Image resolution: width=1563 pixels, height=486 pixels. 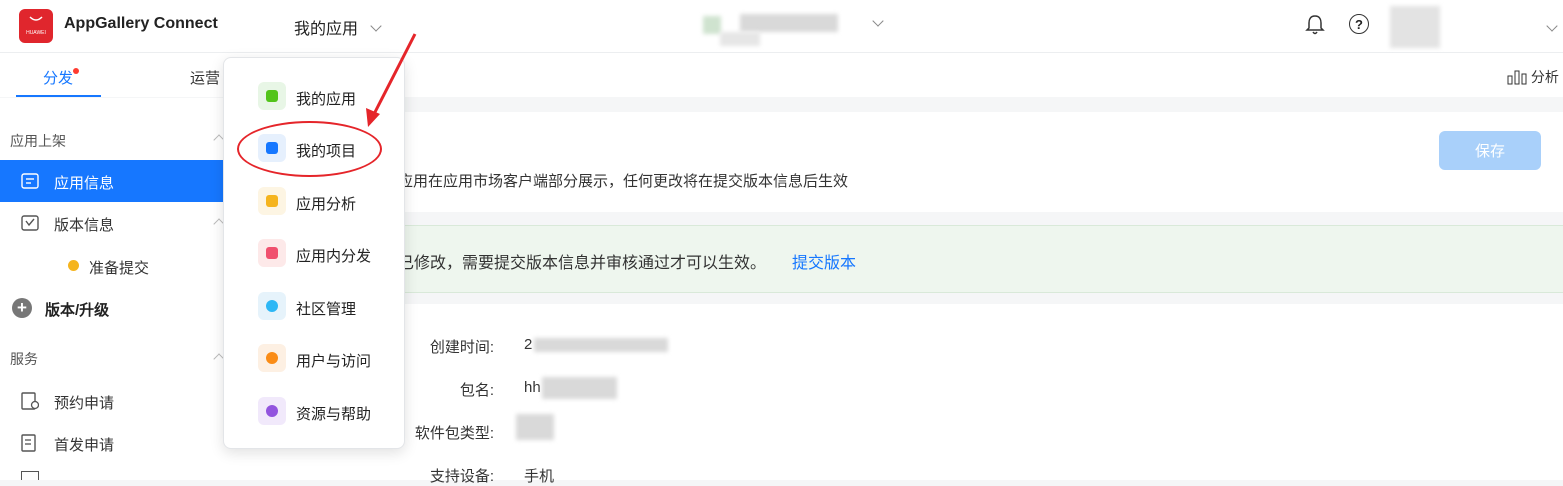 What do you see at coordinates (30, 181) in the screenshot?
I see `app-info-icon` at bounding box center [30, 181].